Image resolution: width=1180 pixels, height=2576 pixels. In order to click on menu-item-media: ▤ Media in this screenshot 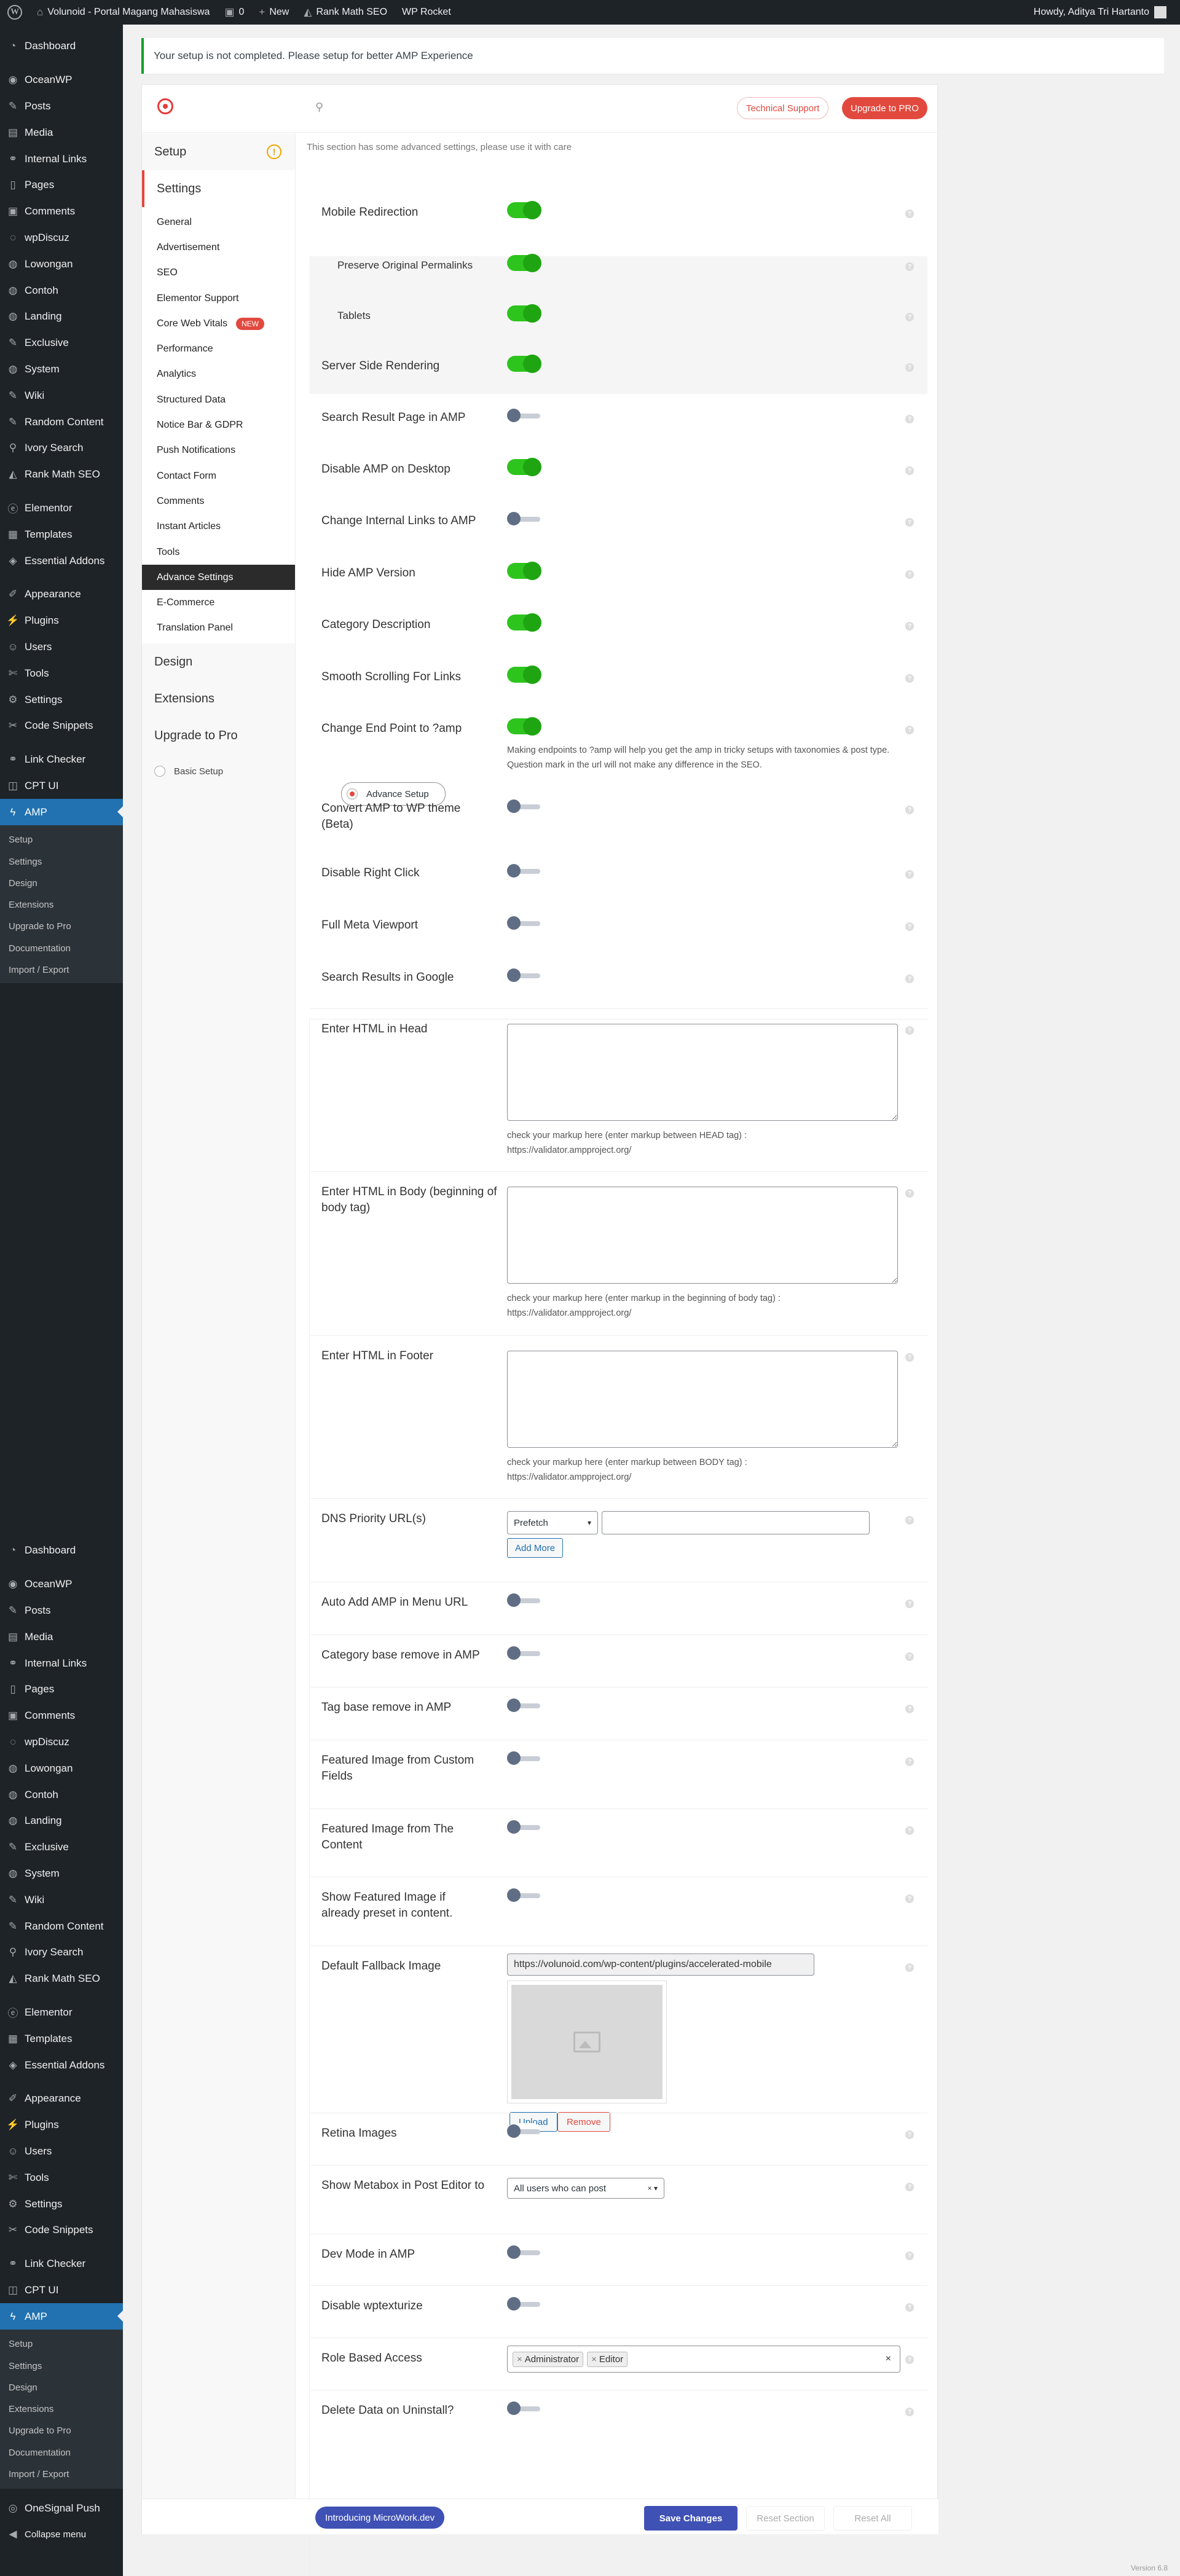, I will do `click(62, 1637)`.